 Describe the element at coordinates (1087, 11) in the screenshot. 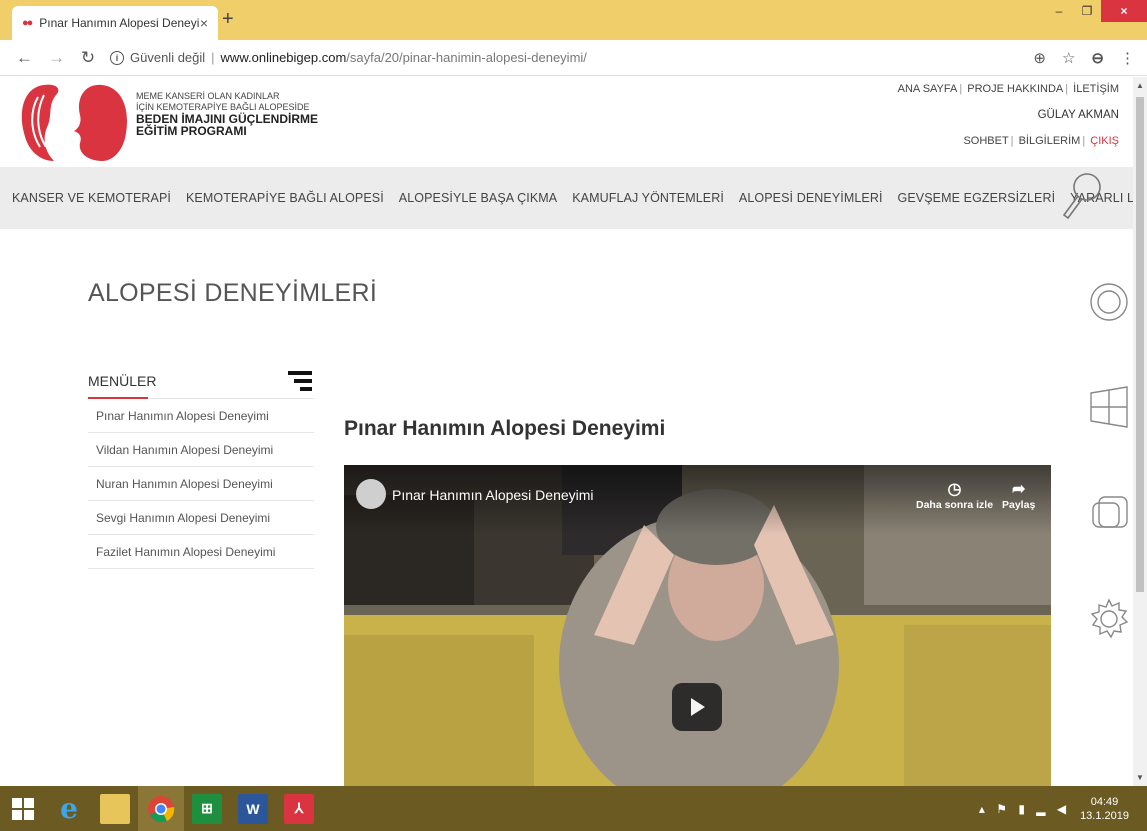

I see `restore-button: ❐` at that location.